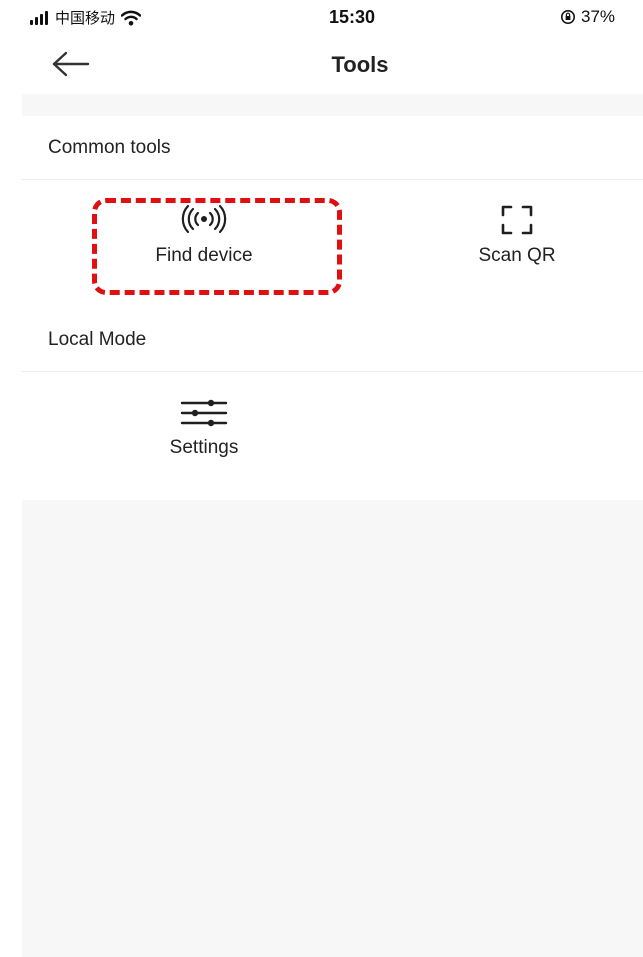  I want to click on carrier-name: 中国移动, so click(85, 18).